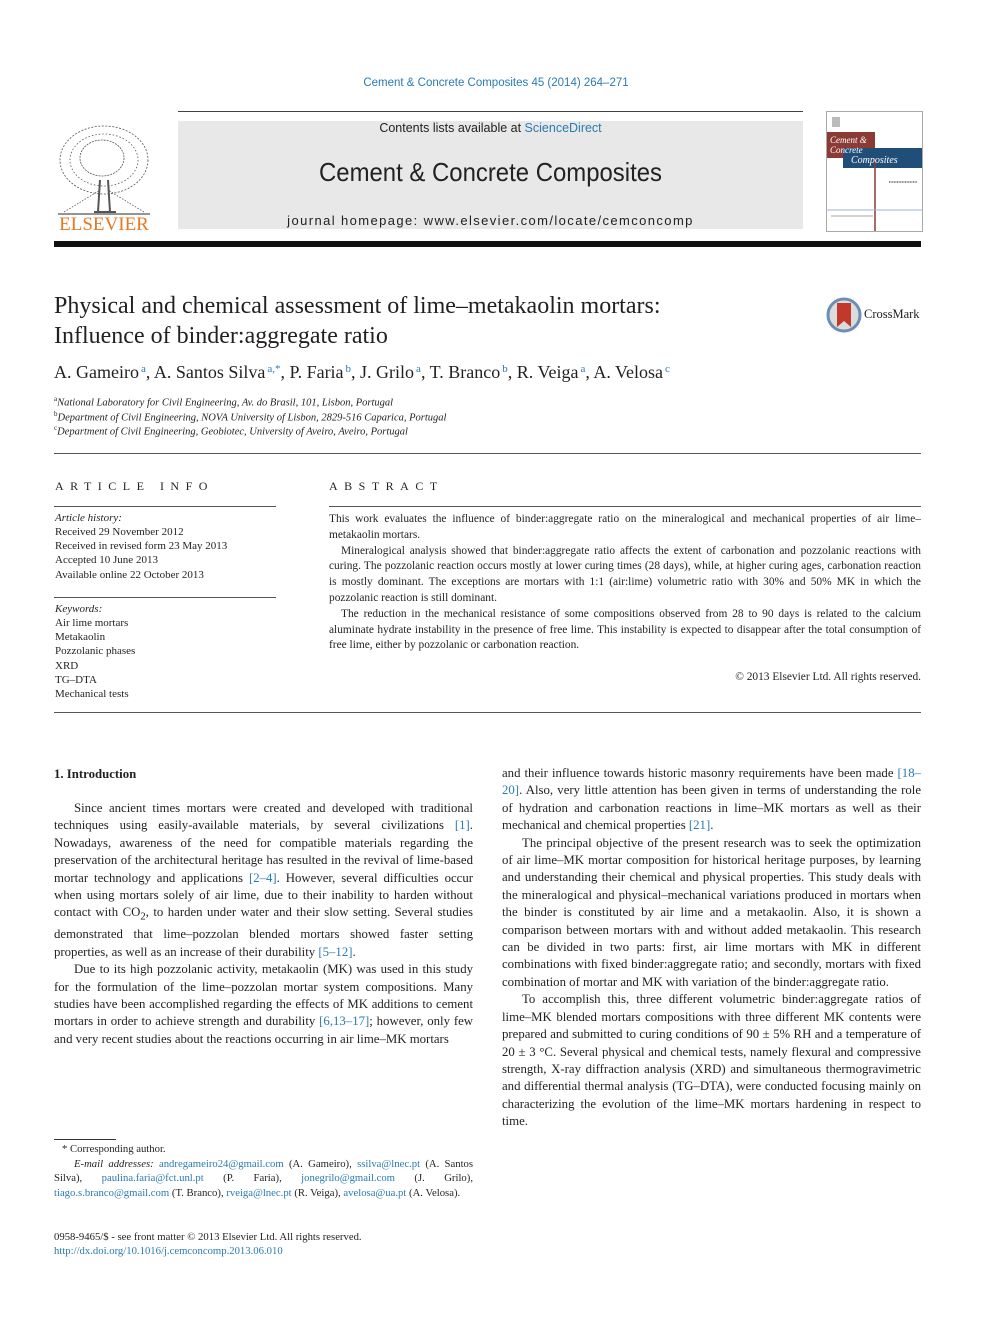  Describe the element at coordinates (210, 372) in the screenshot. I see `author-name: A. Santos Silva` at that location.